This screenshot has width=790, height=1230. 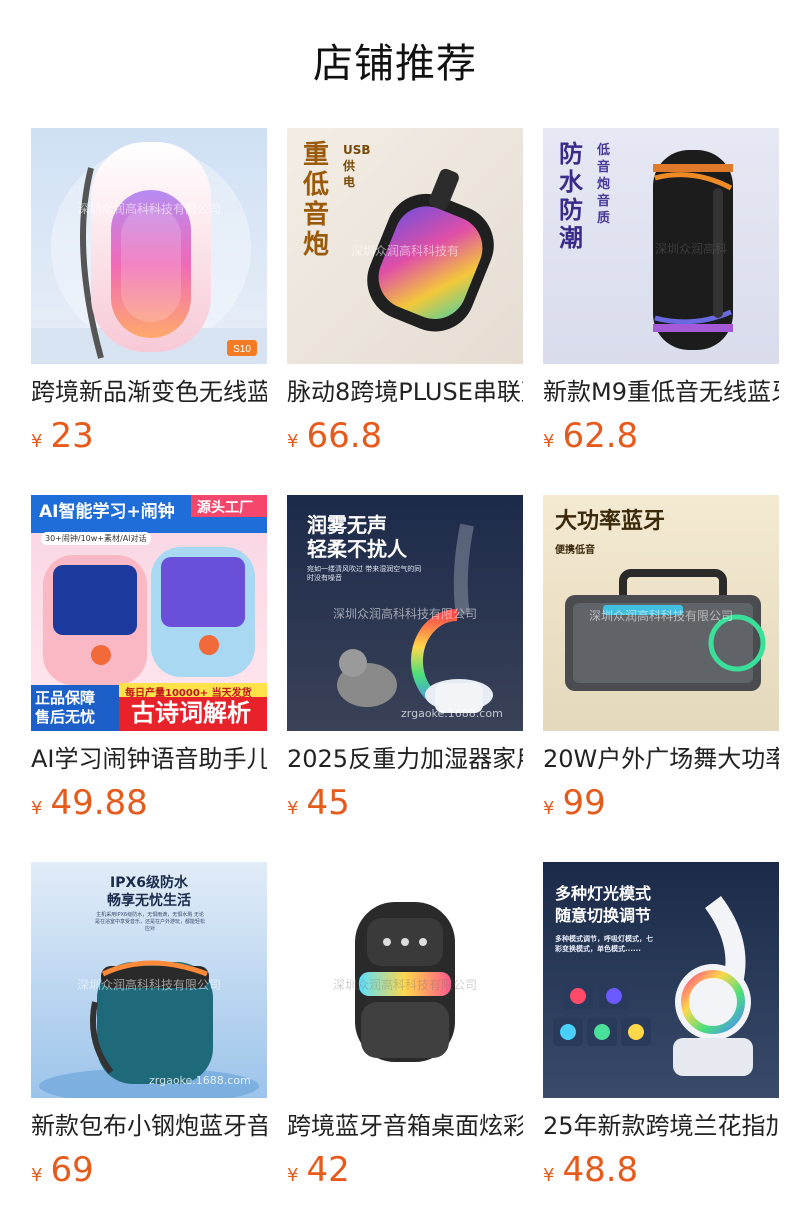 I want to click on image-headline: 润雾无声, so click(x=347, y=525).